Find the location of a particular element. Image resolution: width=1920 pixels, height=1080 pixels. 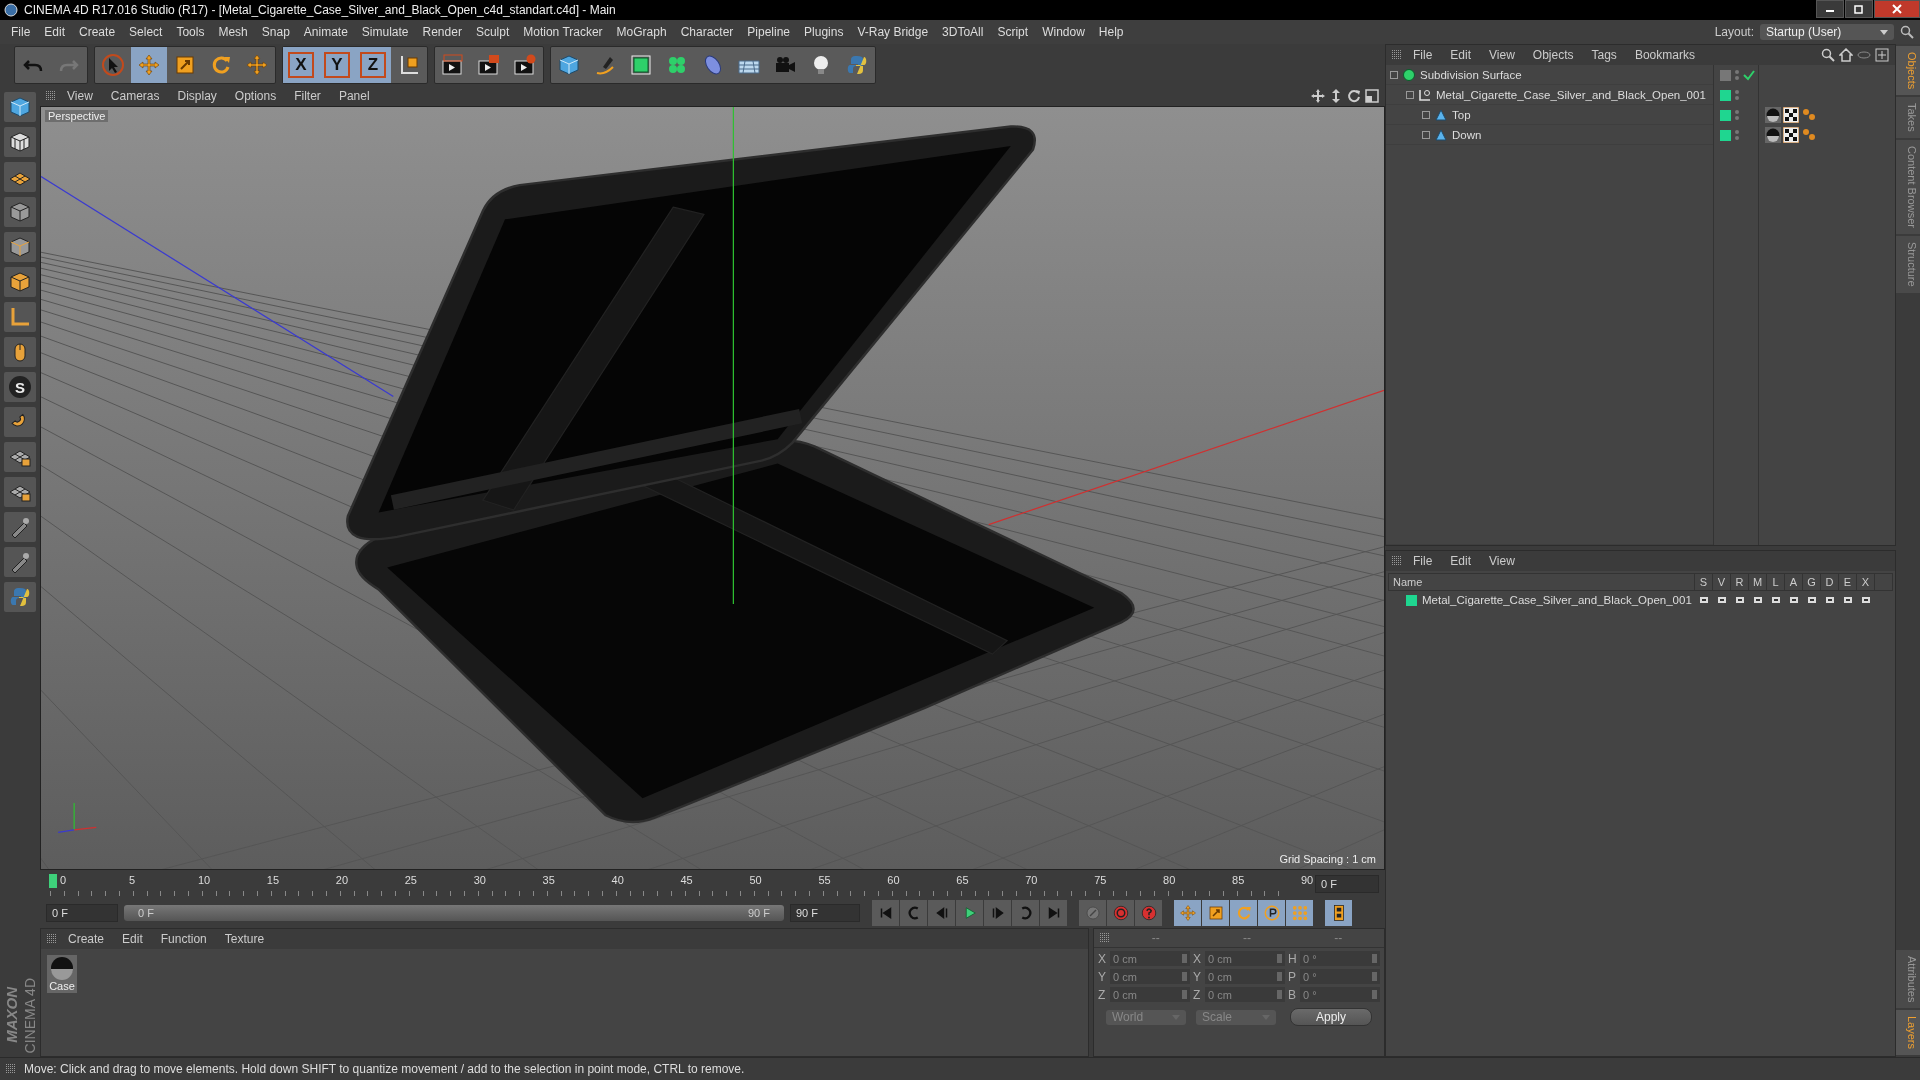

viewport-menu-item: Panel is located at coordinates (354, 96).